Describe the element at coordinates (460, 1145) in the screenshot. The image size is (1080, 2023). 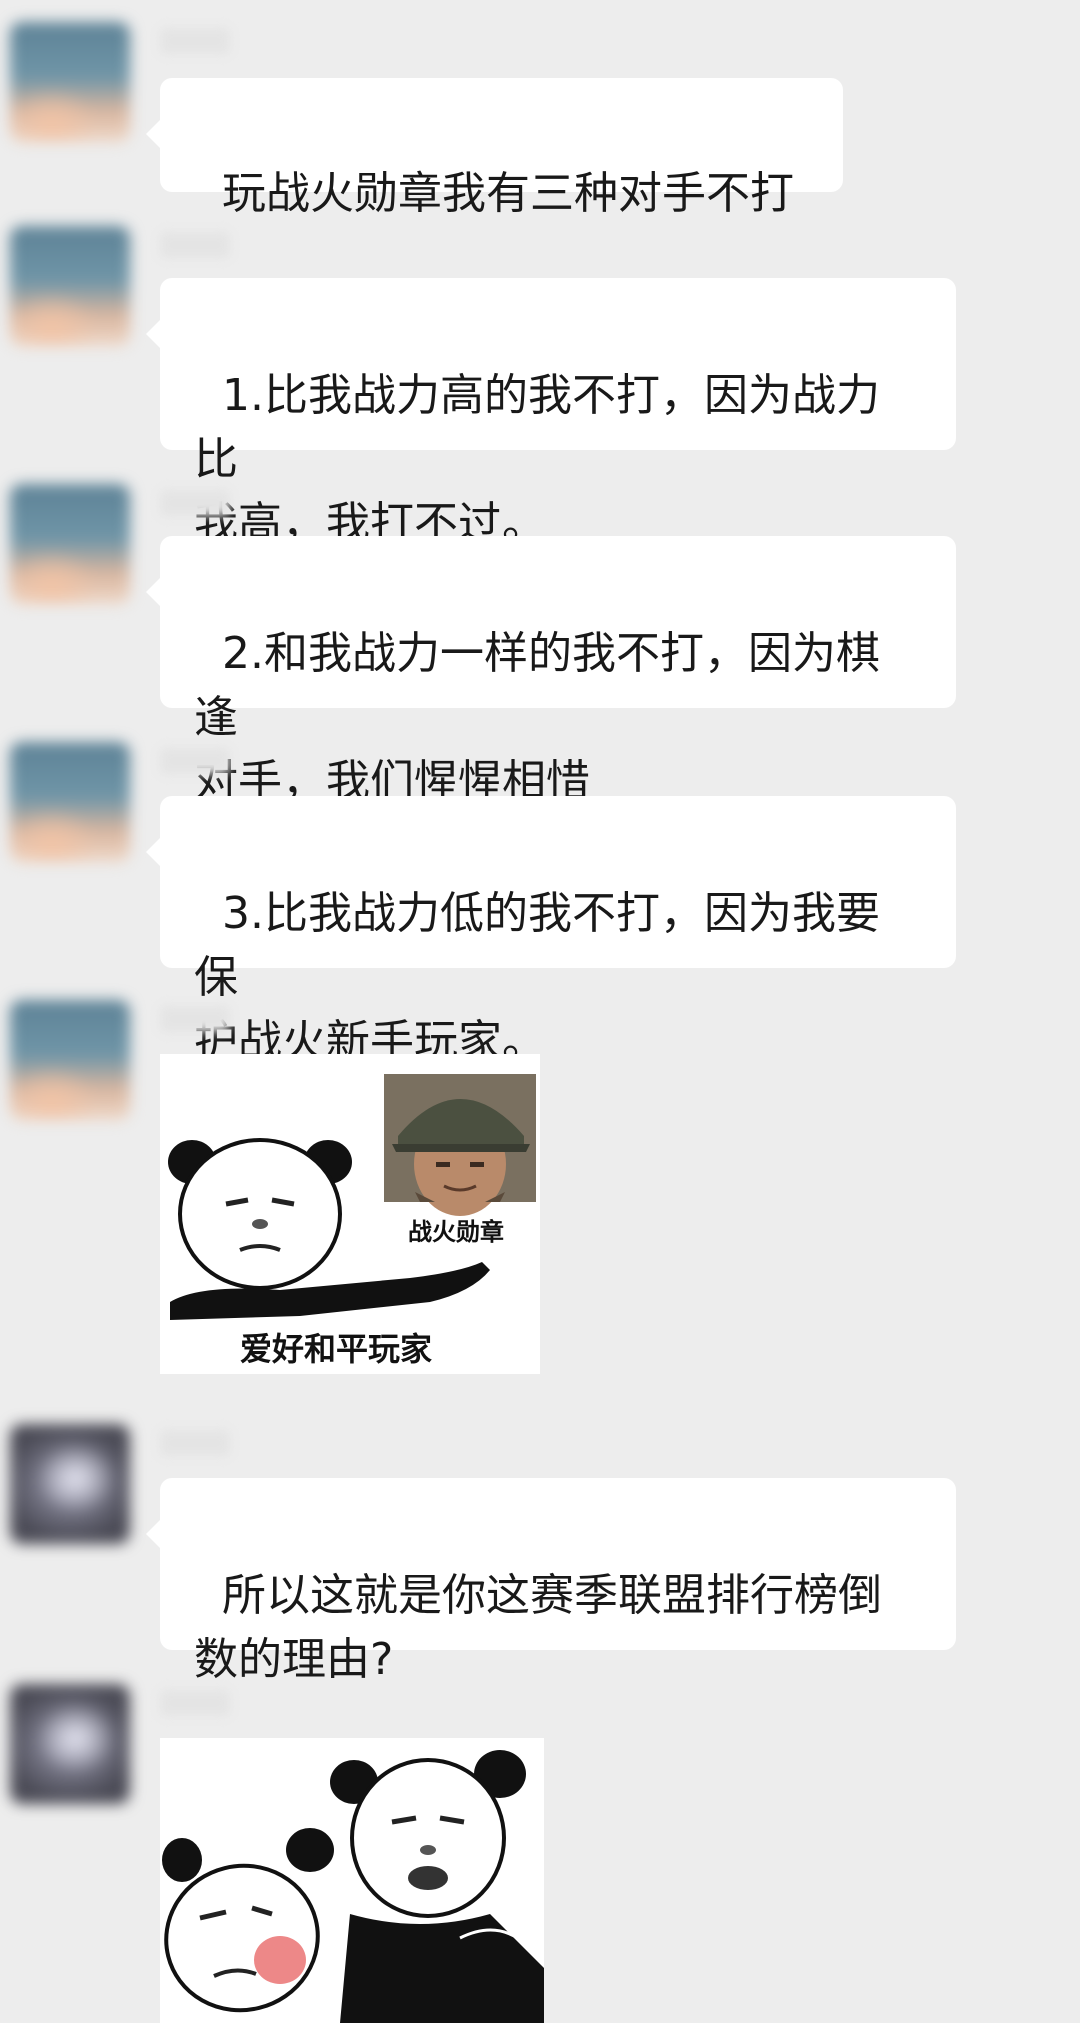
I see `soldier-portrait-icon` at that location.